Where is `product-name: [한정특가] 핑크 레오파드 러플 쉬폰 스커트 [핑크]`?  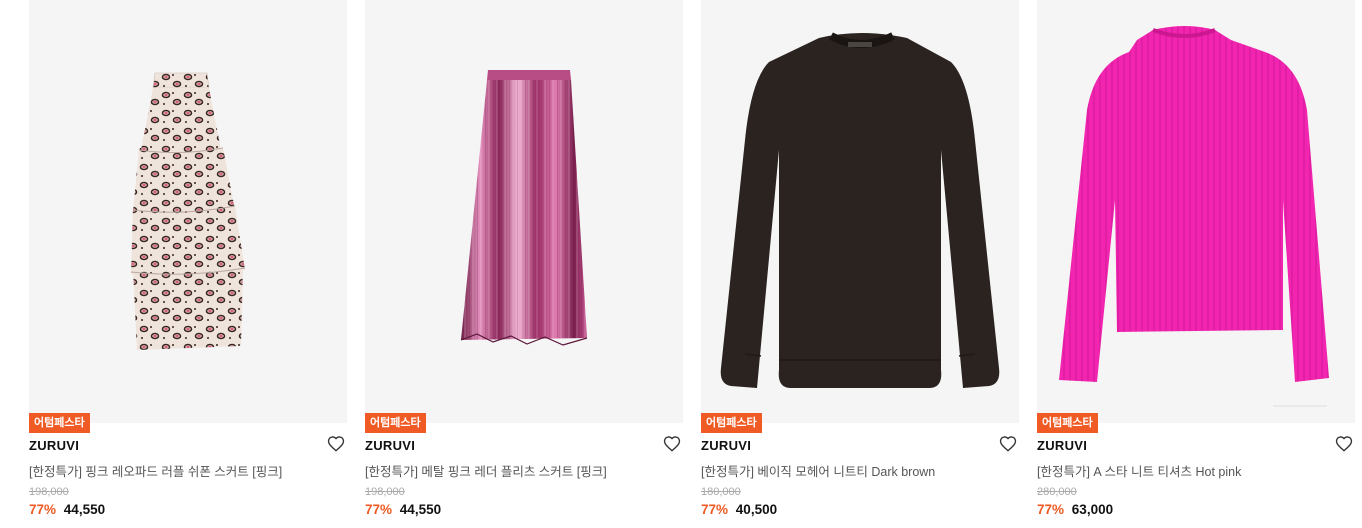 product-name: [한정특가] 핑크 레오파드 러플 쉬폰 스커트 [핑크] is located at coordinates (155, 470).